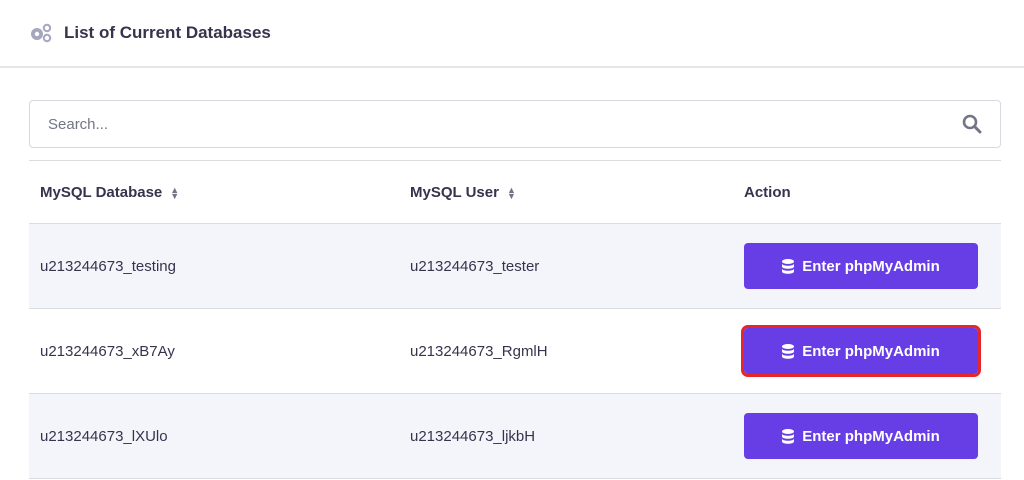 The height and width of the screenshot is (480, 1024). I want to click on database-user: u213244673_RgmlH, so click(479, 351).